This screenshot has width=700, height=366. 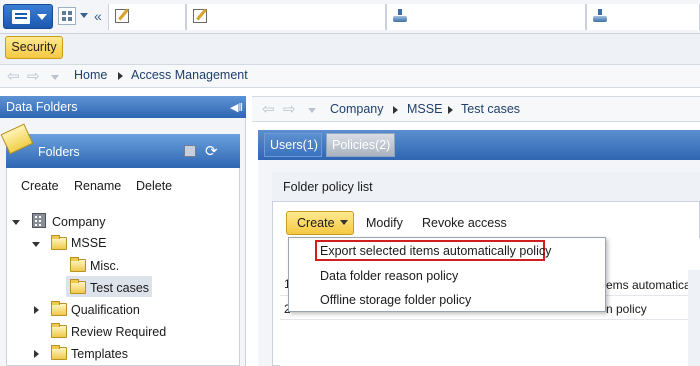 What do you see at coordinates (360, 145) in the screenshot?
I see `tab-policies: Policies(2)` at bounding box center [360, 145].